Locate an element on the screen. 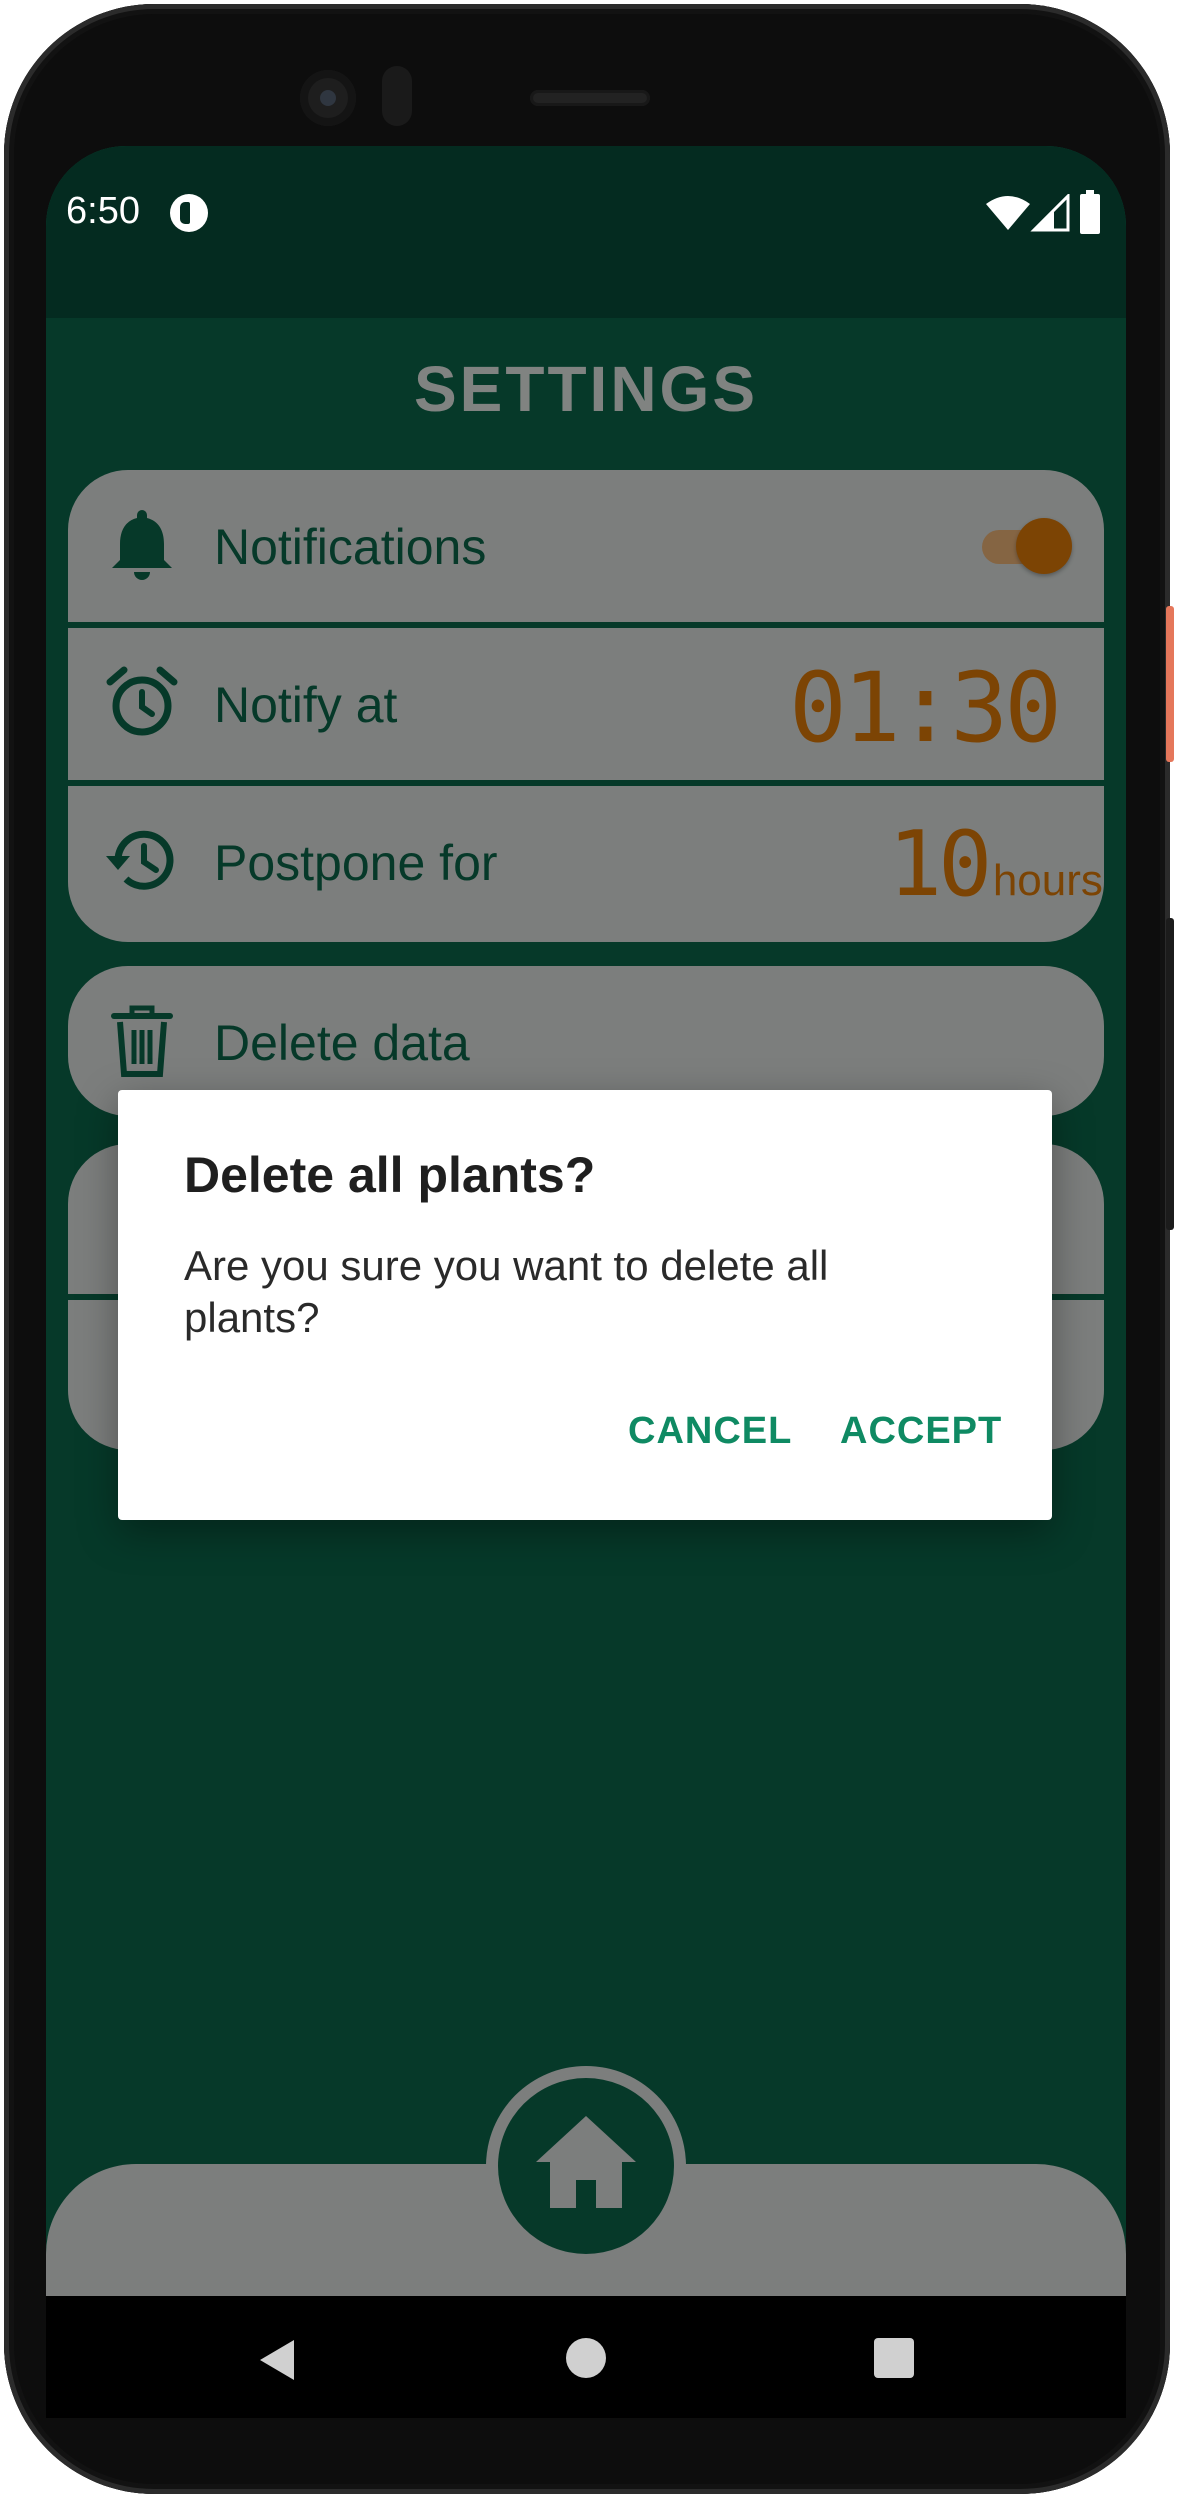  volume-button is located at coordinates (1170, 1074).